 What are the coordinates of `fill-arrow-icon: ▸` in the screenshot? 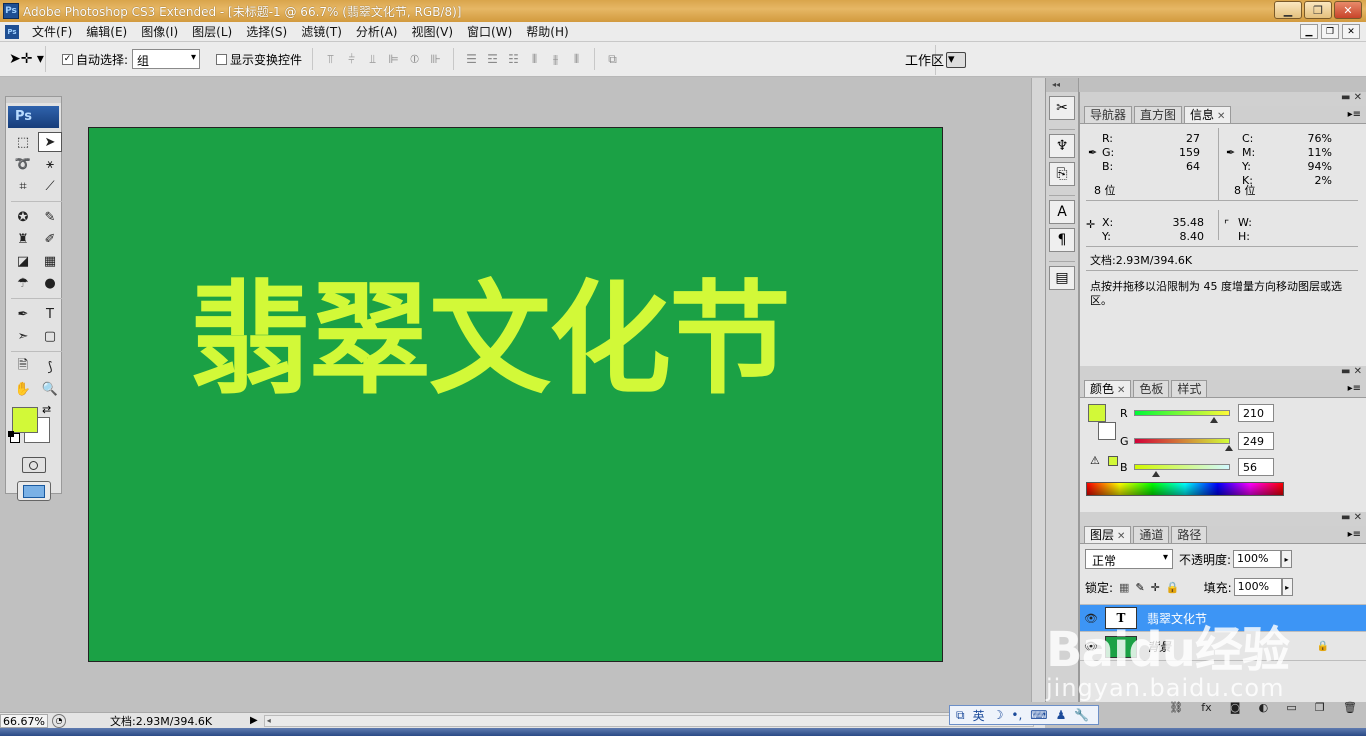 It's located at (1287, 587).